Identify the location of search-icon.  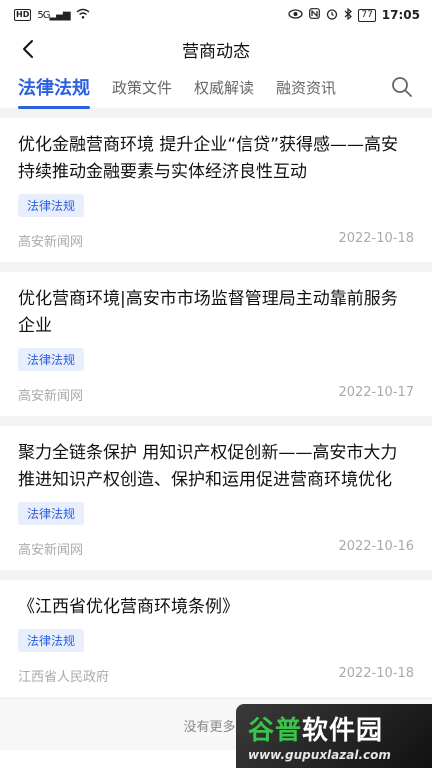
(402, 87).